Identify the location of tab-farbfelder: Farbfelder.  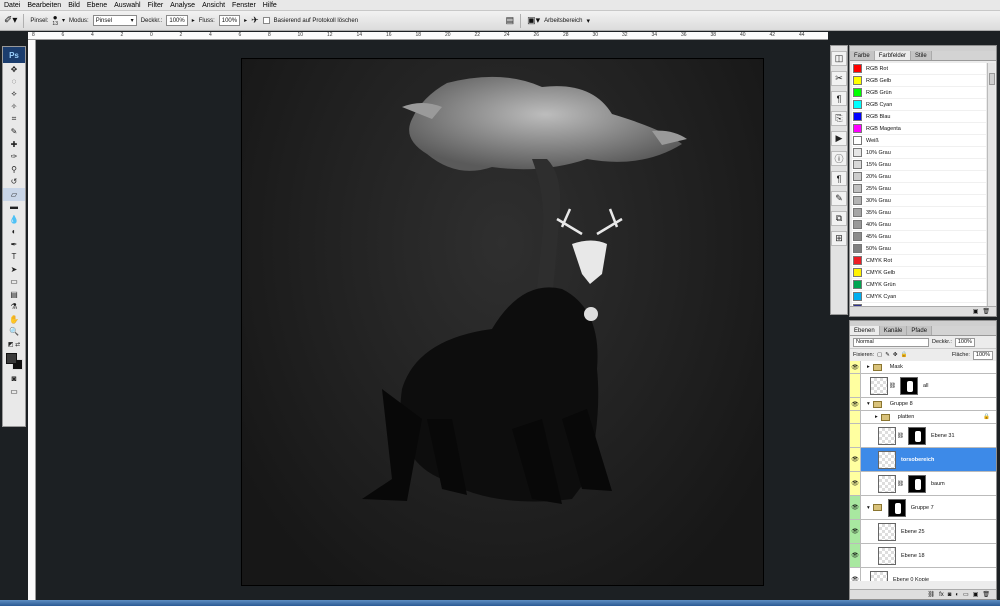
(893, 55).